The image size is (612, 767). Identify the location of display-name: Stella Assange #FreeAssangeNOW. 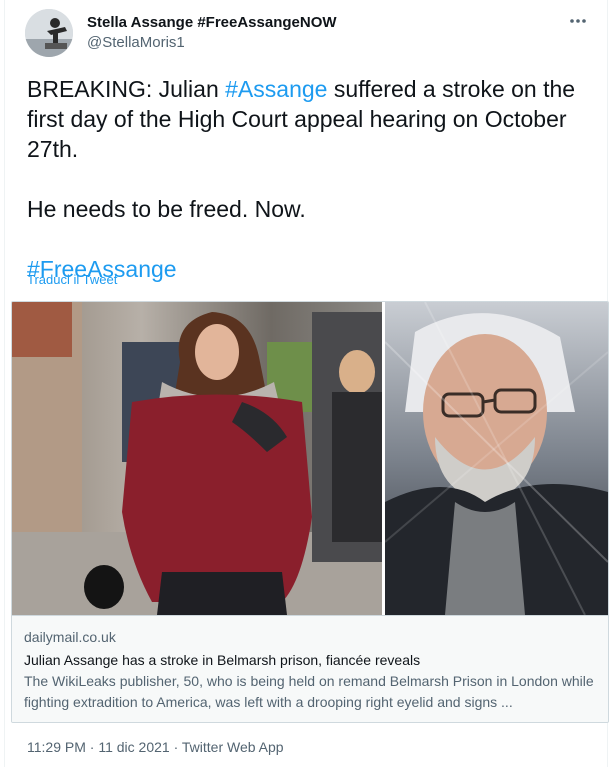
(212, 23).